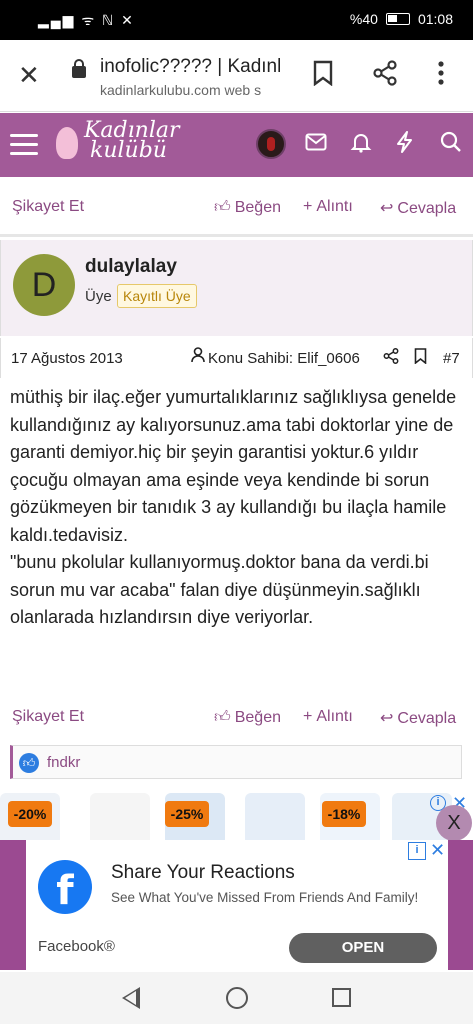 This screenshot has height=1024, width=473. What do you see at coordinates (118, 141) in the screenshot?
I see `site-logo: Kadınlar kulübü` at bounding box center [118, 141].